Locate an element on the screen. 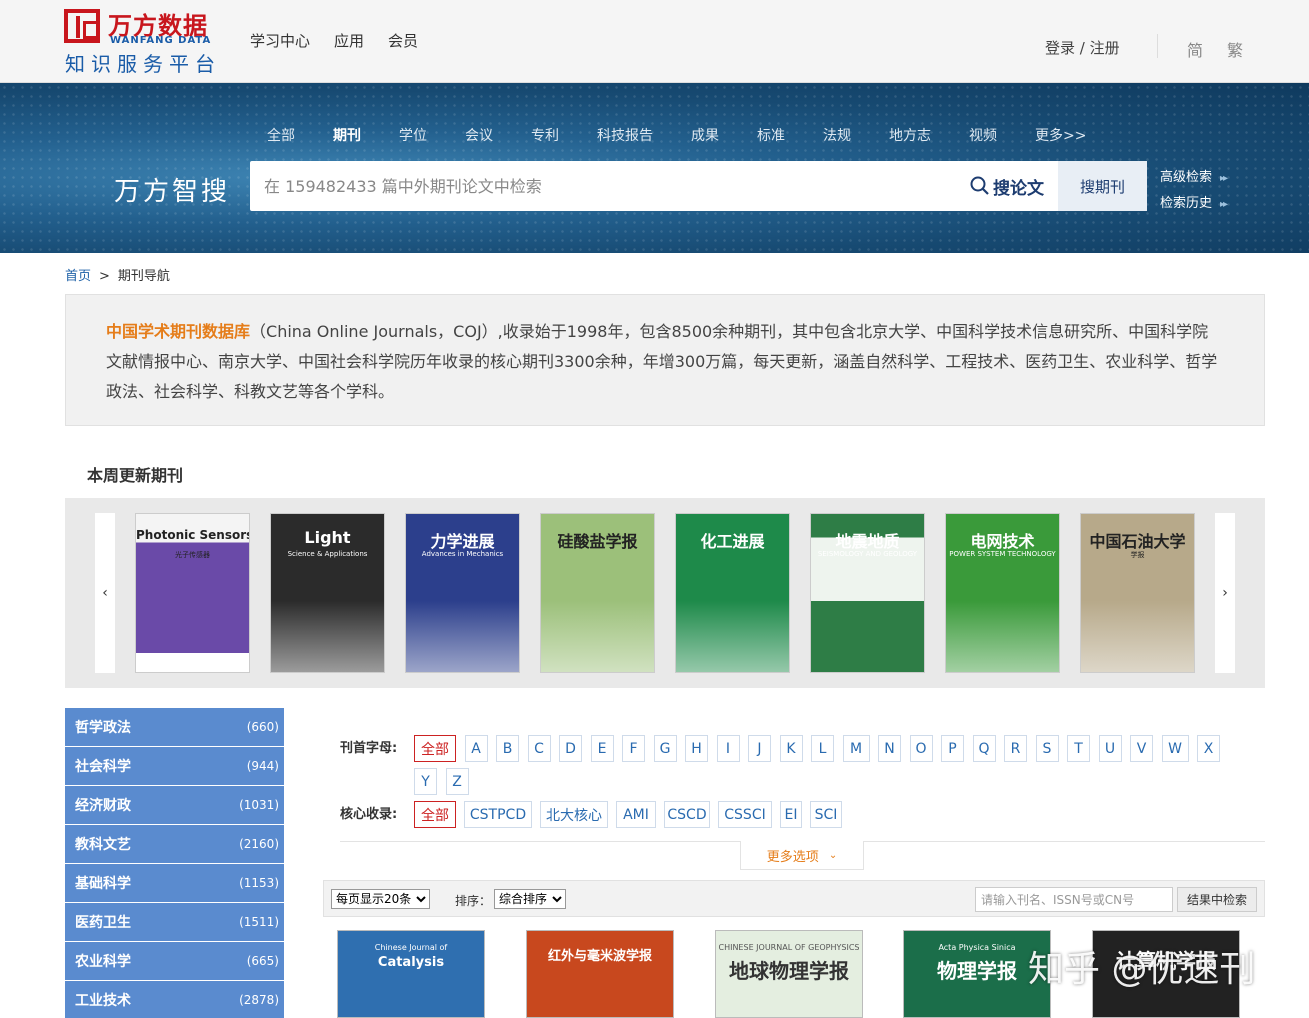 The image size is (1309, 1018). category-tab: 更多>> is located at coordinates (1060, 135).